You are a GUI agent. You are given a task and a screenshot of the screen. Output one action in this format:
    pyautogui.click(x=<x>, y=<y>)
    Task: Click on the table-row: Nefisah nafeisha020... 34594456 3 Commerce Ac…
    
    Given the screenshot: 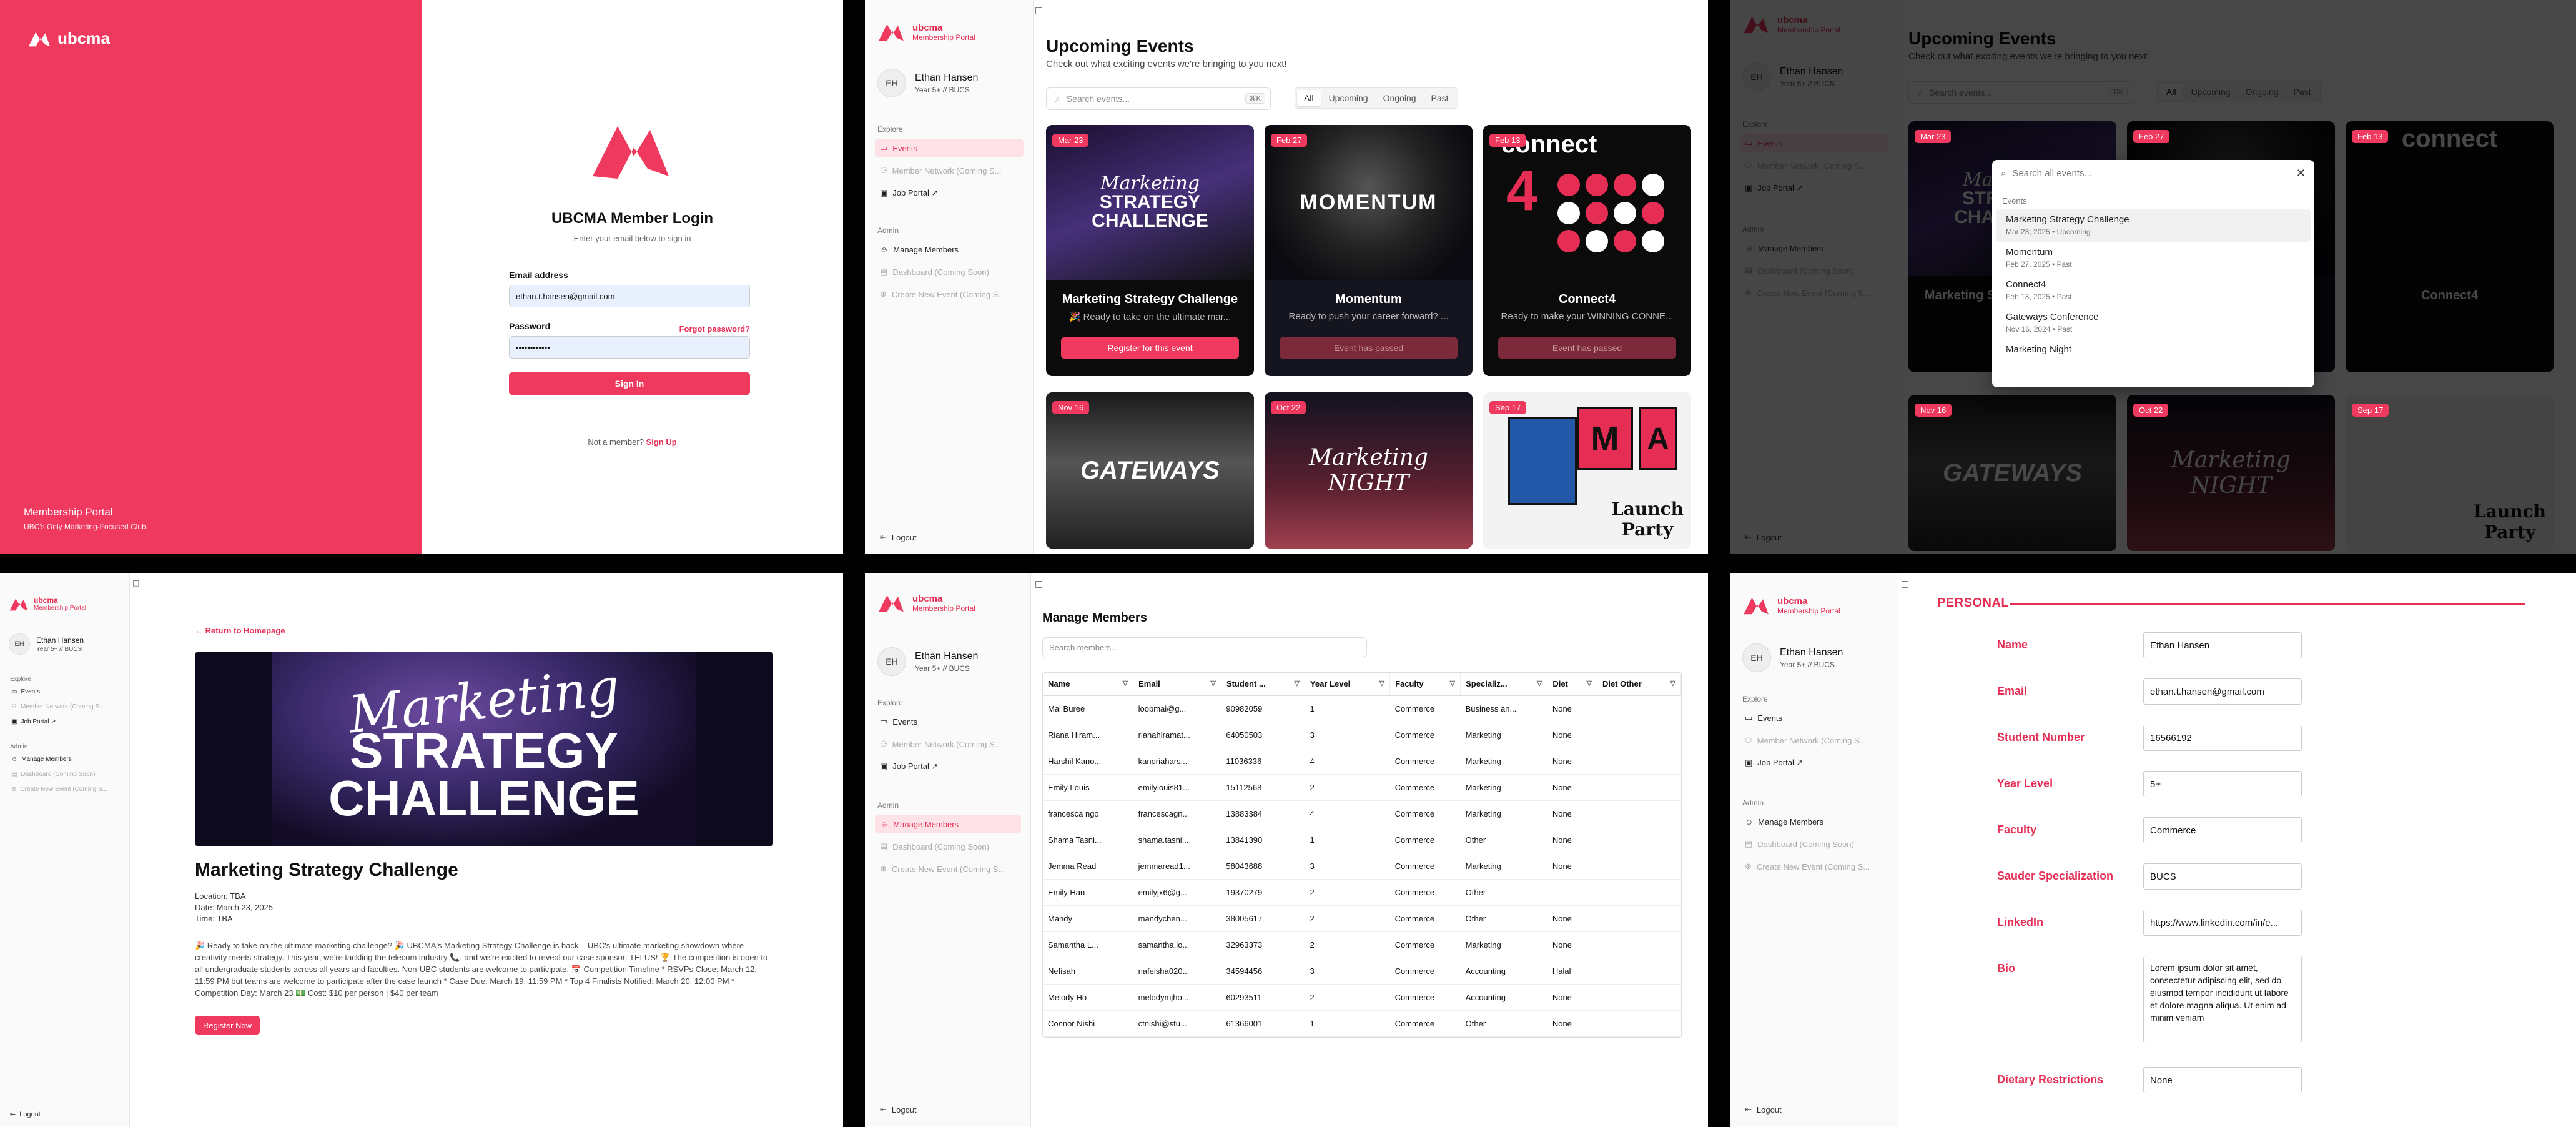 What is the action you would take?
    pyautogui.click(x=1362, y=972)
    